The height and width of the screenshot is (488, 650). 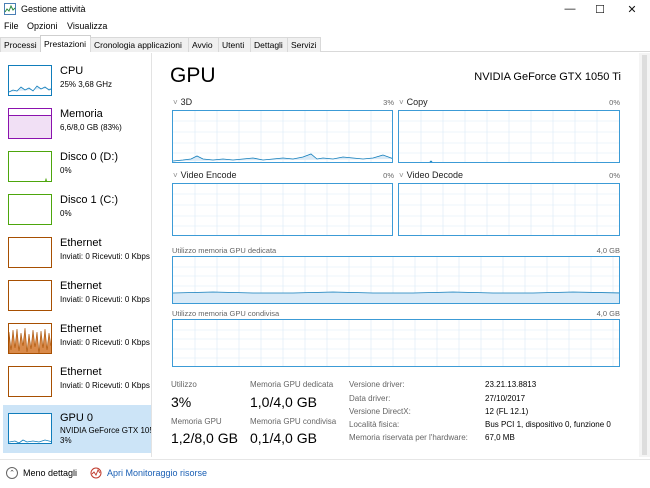 I want to click on sidebar-item-ethernet-4: Ethernet Inviati: 0 Ricevuti: 0 Kbps, so click(x=77, y=382).